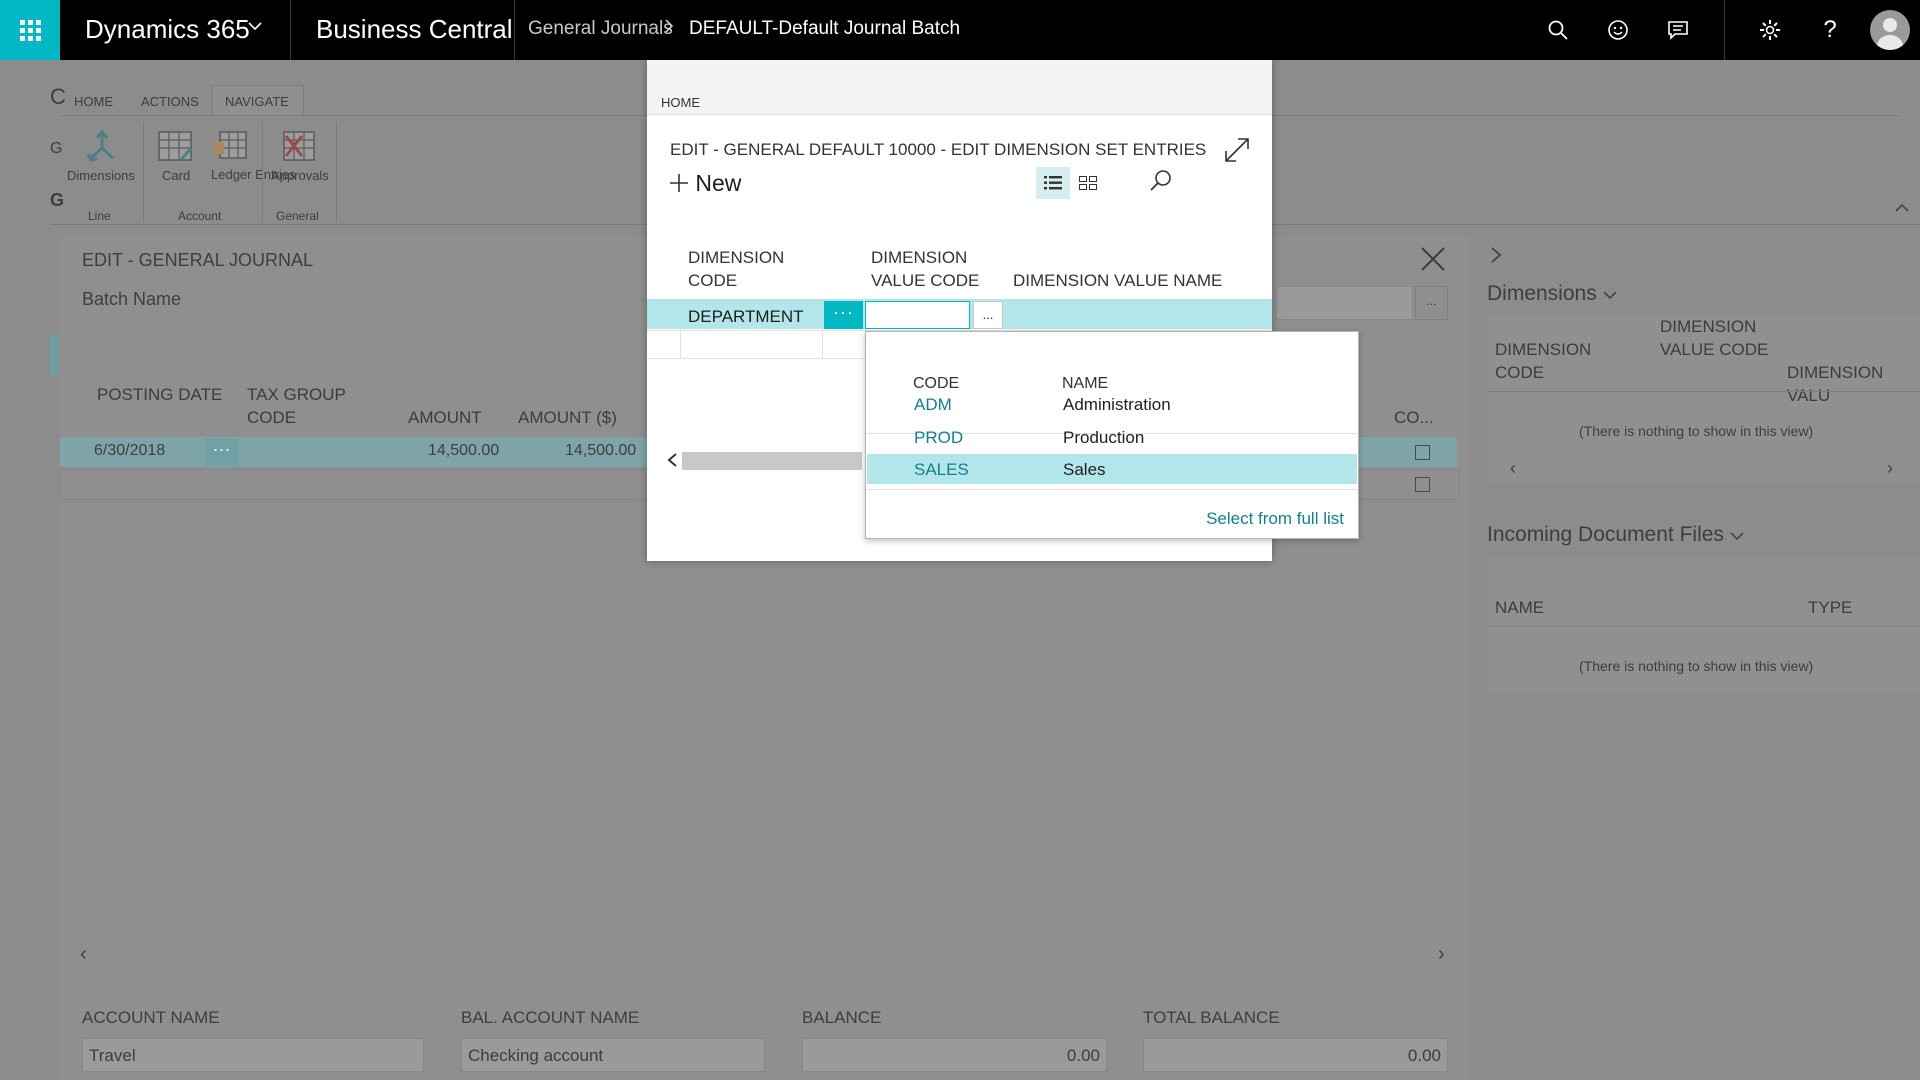 The height and width of the screenshot is (1080, 1920). I want to click on avatar, so click(1890, 30).